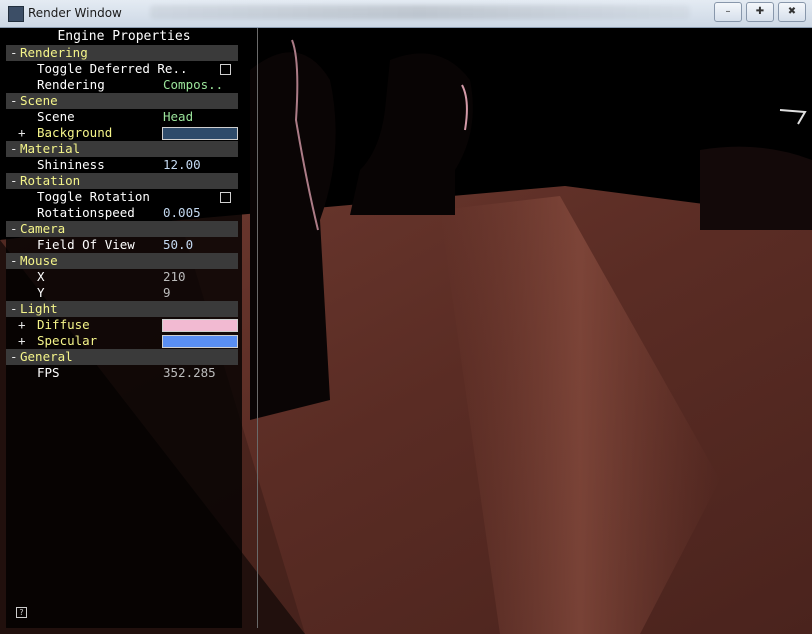 This screenshot has height=634, width=812. What do you see at coordinates (728, 12) in the screenshot?
I see `minimize-button: –` at bounding box center [728, 12].